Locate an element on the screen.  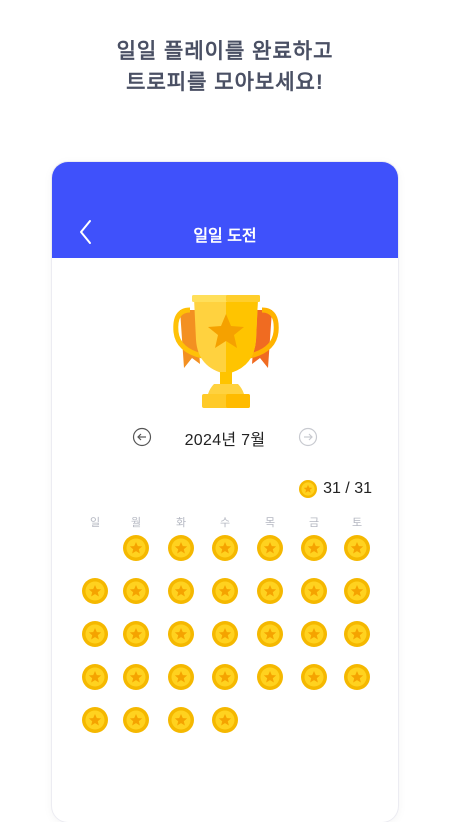
weekday-label: 일 is located at coordinates (95, 523).